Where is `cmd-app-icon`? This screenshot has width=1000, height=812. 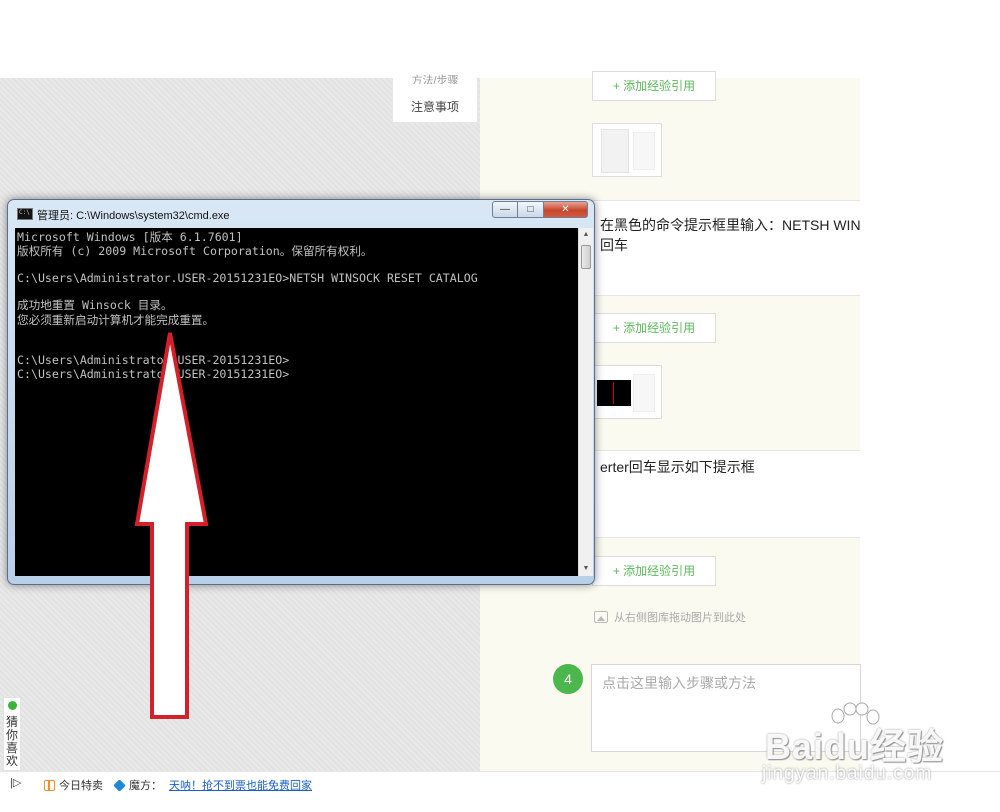
cmd-app-icon is located at coordinates (25, 214).